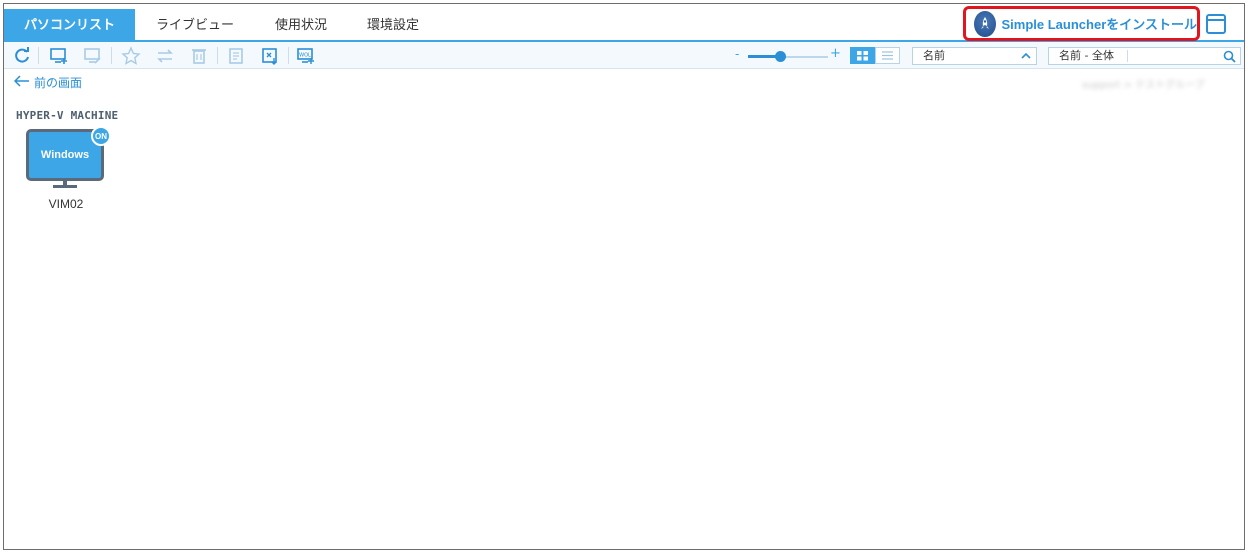 Image resolution: width=1248 pixels, height=553 pixels. Describe the element at coordinates (1086, 56) in the screenshot. I see `search-scope-select: 名前 - 全体` at that location.